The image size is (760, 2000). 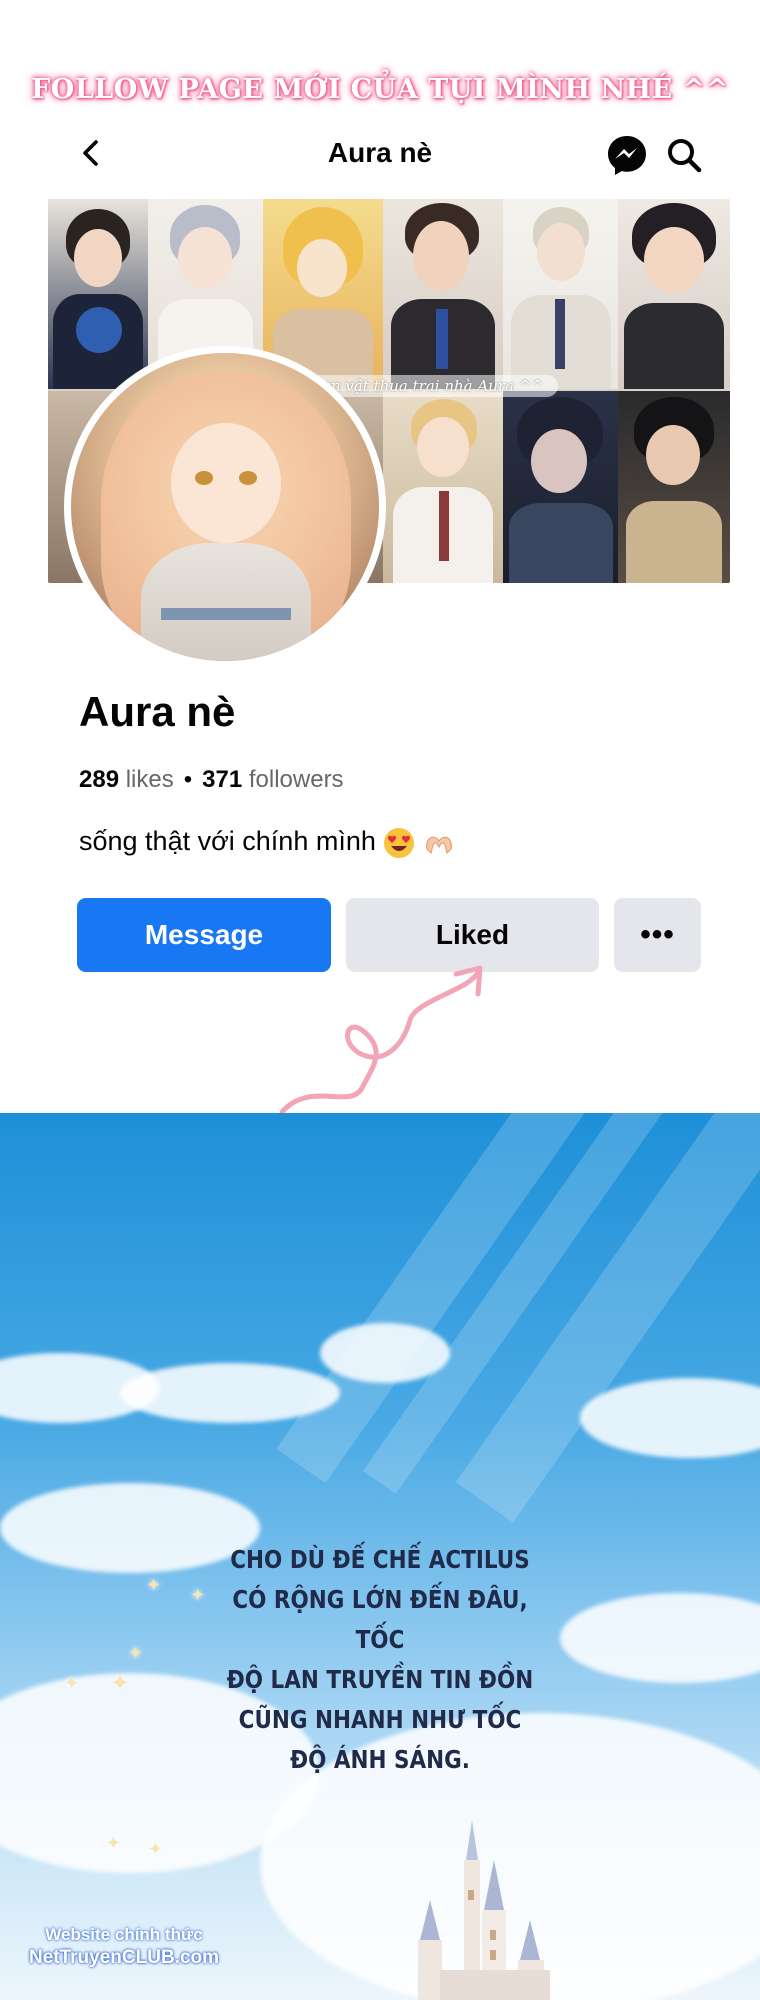 I want to click on top-navigation-bar: Aura nè, so click(x=380, y=153).